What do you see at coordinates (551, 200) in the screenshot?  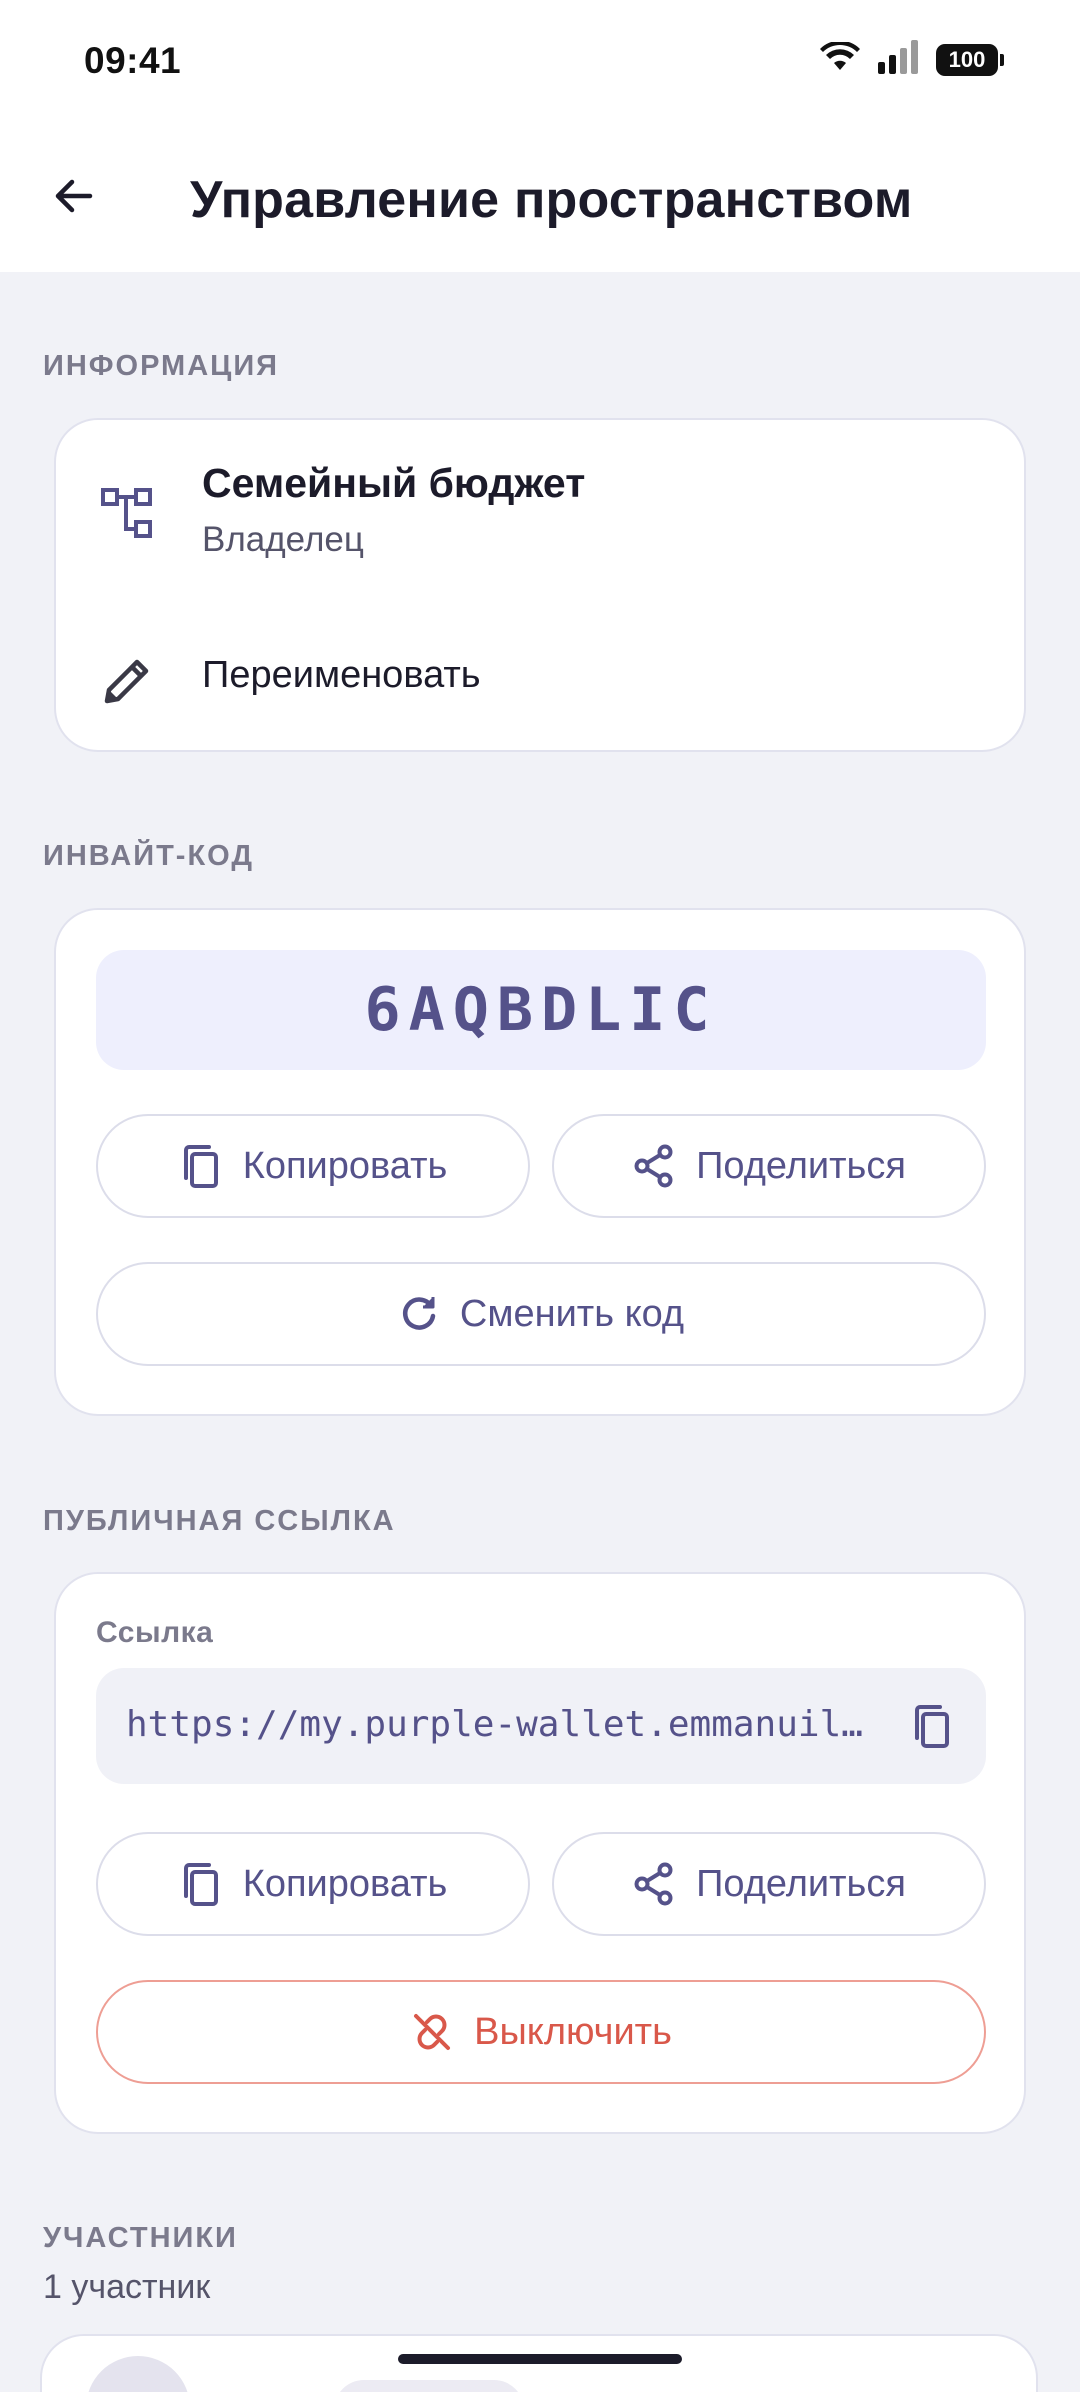 I see `page-title: Управление пространством` at bounding box center [551, 200].